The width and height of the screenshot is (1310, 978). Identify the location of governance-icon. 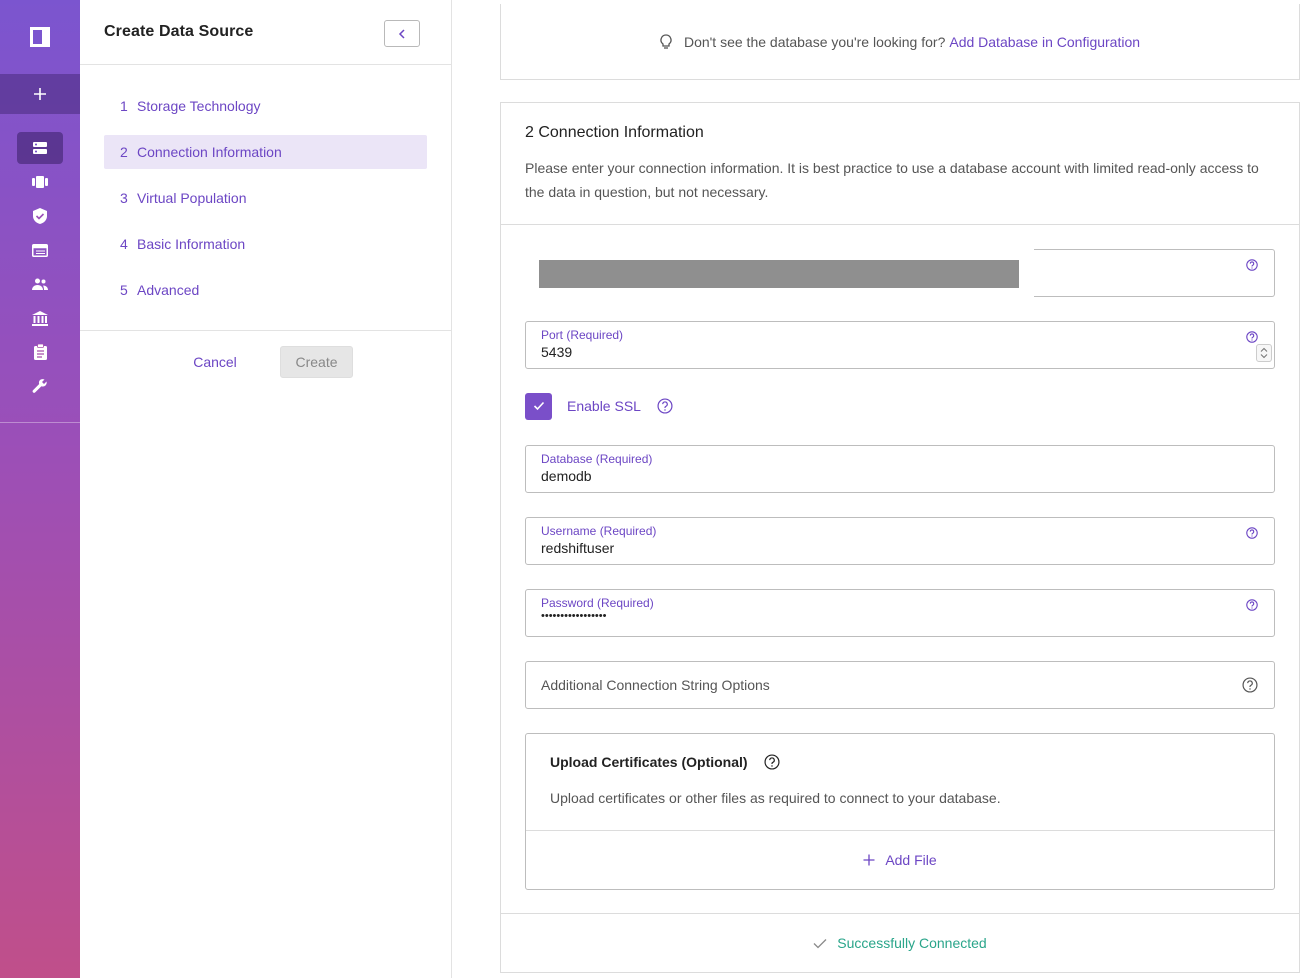
(40, 250).